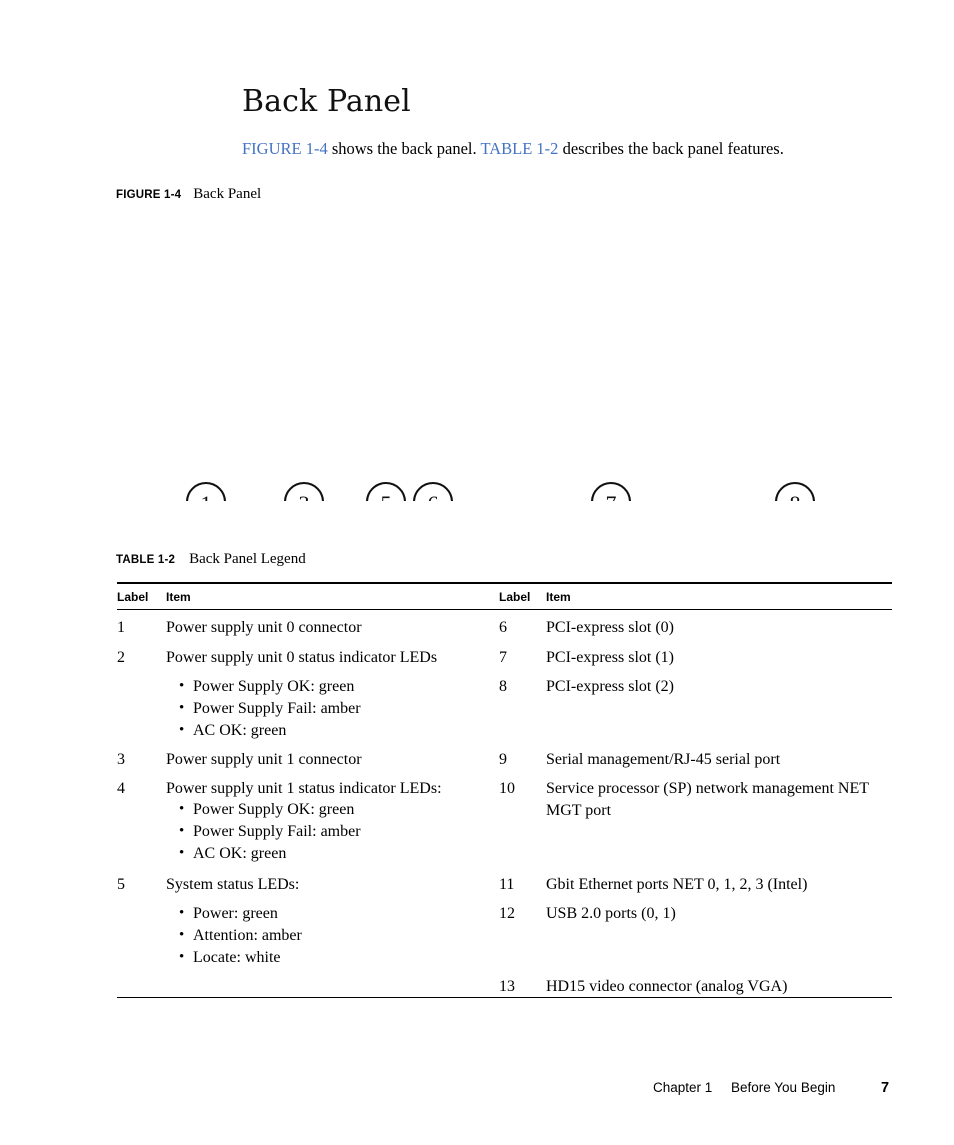 The width and height of the screenshot is (954, 1145). I want to click on table-row: 10, so click(521, 789).